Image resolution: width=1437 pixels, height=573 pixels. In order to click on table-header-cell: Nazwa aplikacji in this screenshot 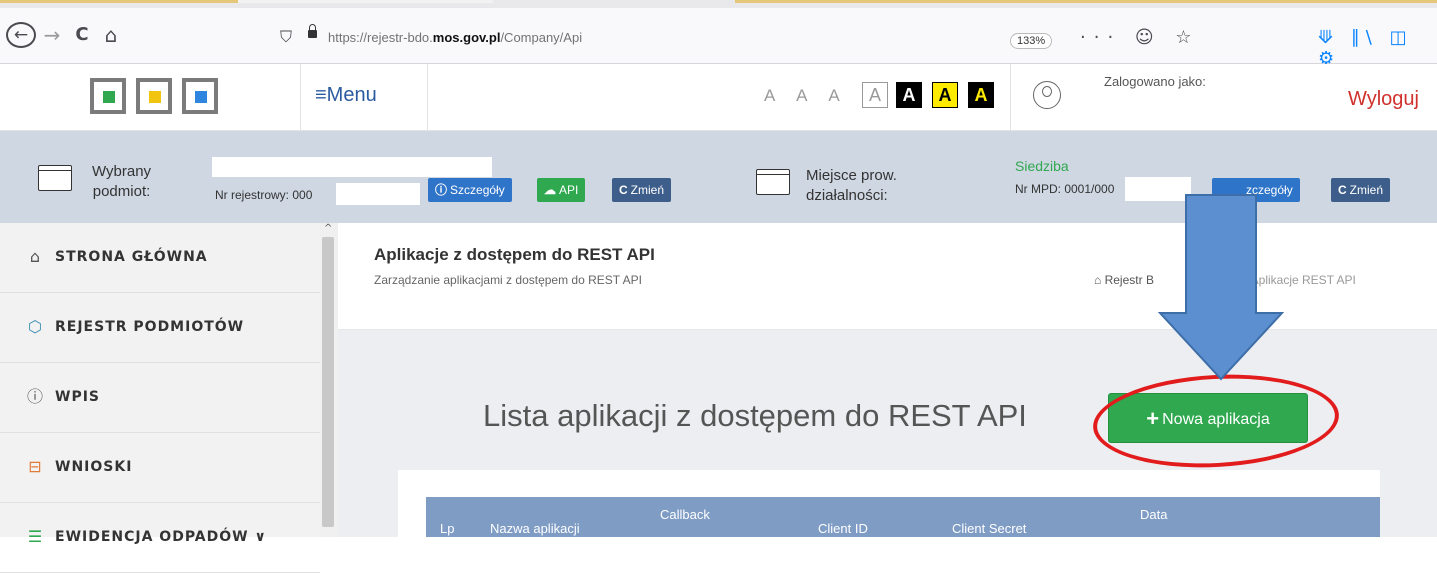, I will do `click(535, 528)`.